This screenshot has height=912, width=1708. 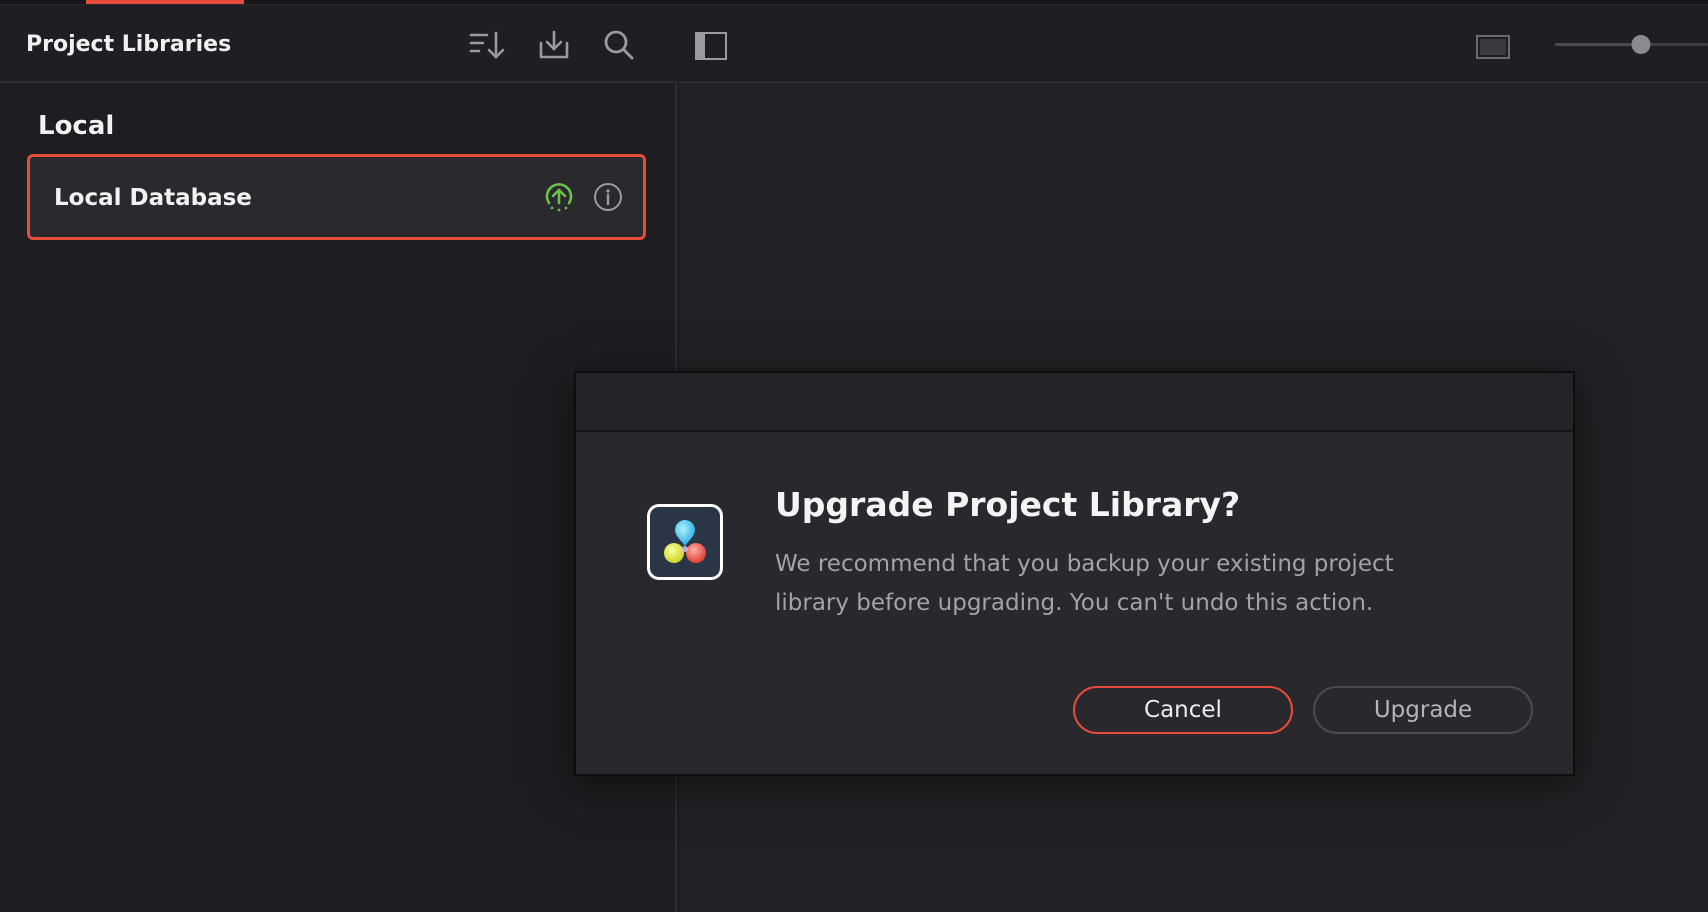 I want to click on projects-view-header, so click(x=1193, y=44).